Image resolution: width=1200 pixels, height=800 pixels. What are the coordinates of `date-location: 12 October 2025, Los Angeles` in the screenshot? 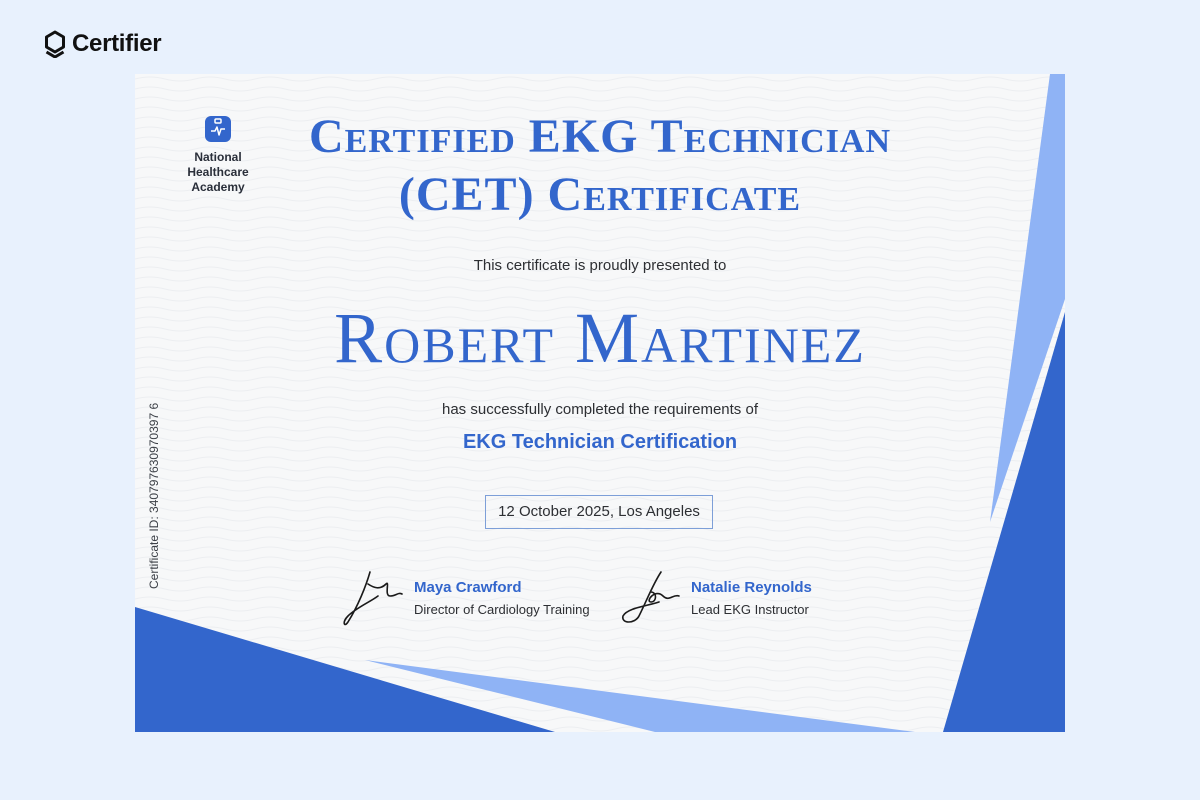 It's located at (599, 512).